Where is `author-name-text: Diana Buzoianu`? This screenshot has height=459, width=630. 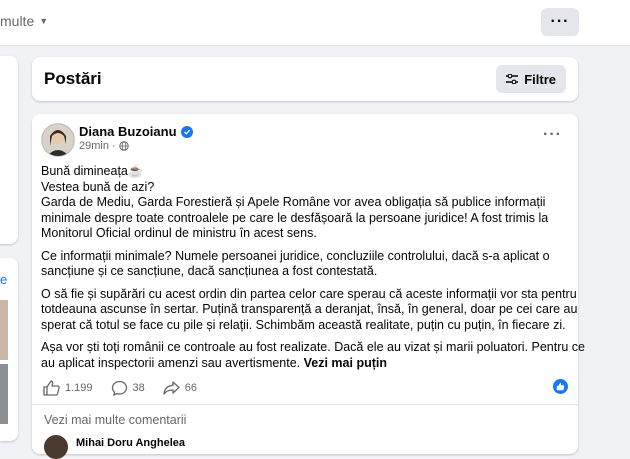 author-name-text: Diana Buzoianu is located at coordinates (128, 131).